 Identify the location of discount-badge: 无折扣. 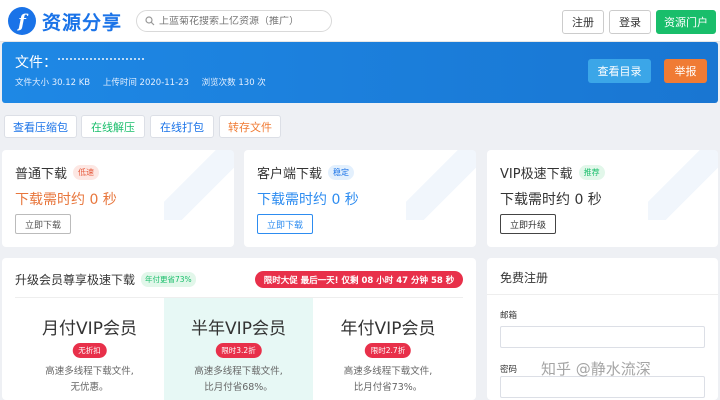
(89, 350).